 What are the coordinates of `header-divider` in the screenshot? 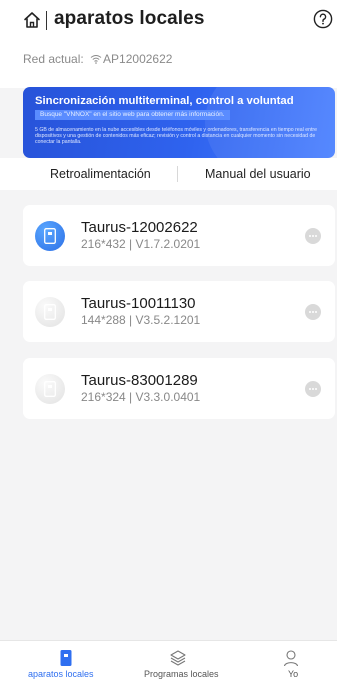 It's located at (46, 20).